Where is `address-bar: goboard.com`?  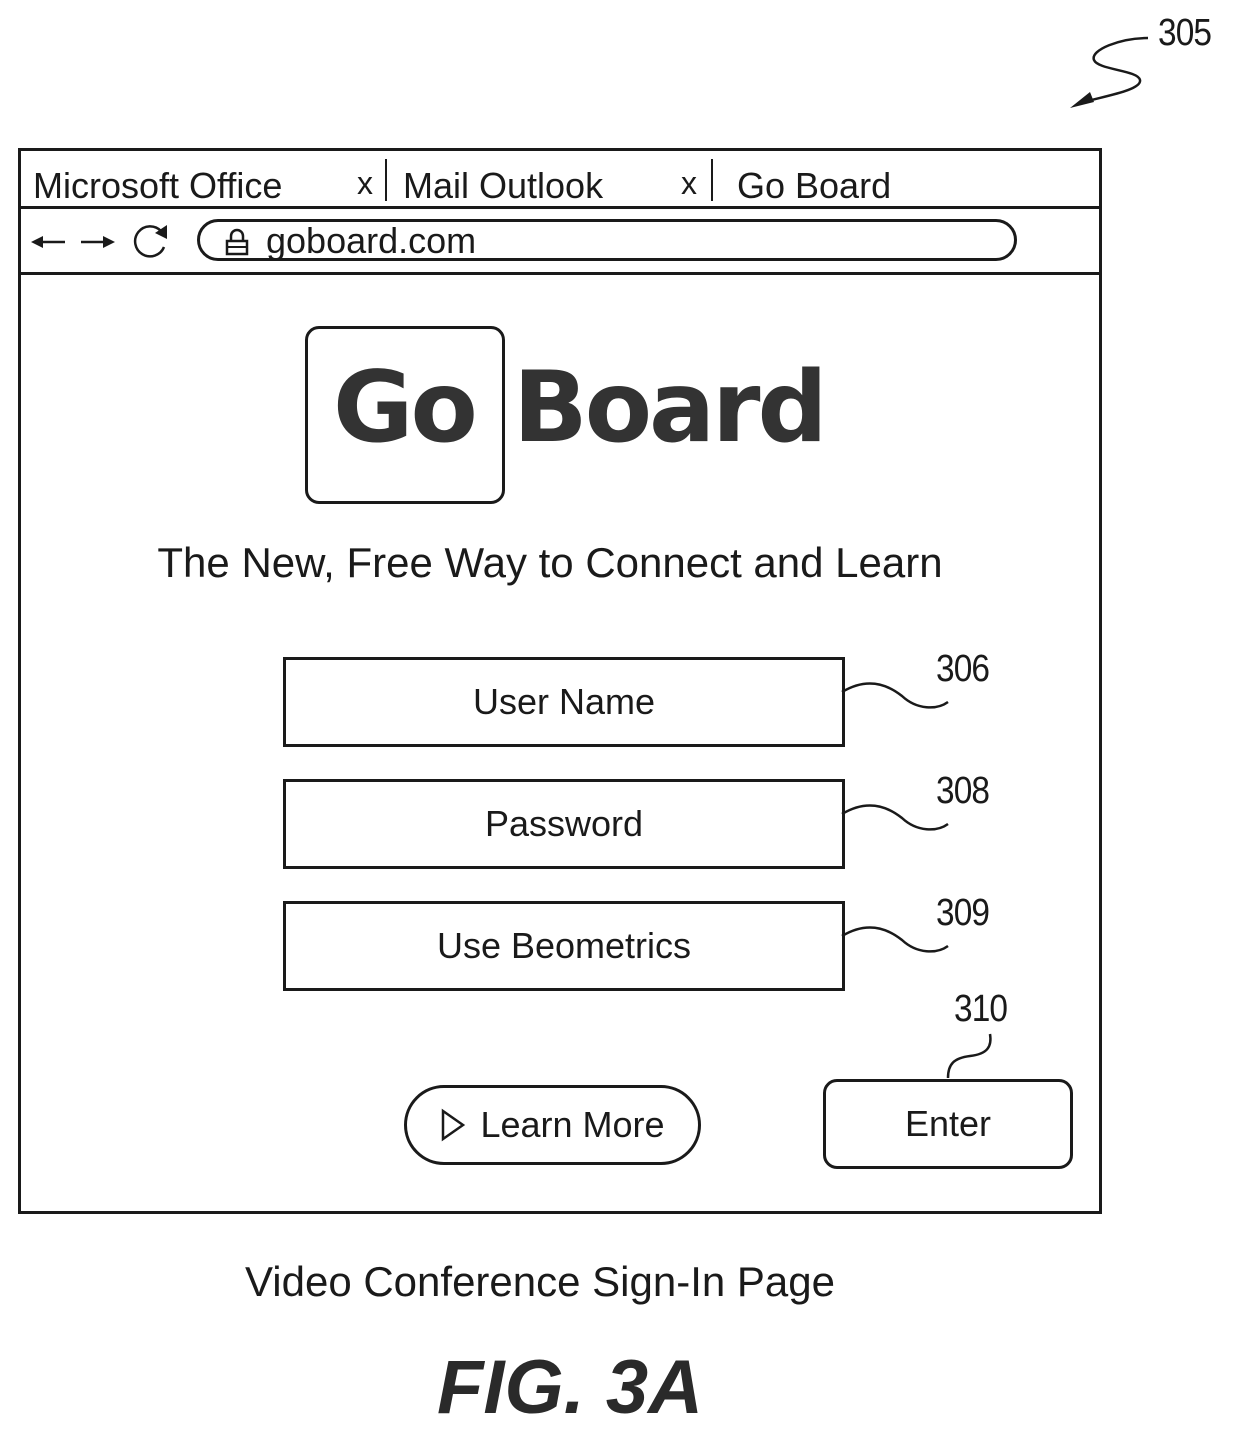 address-bar: goboard.com is located at coordinates (607, 240).